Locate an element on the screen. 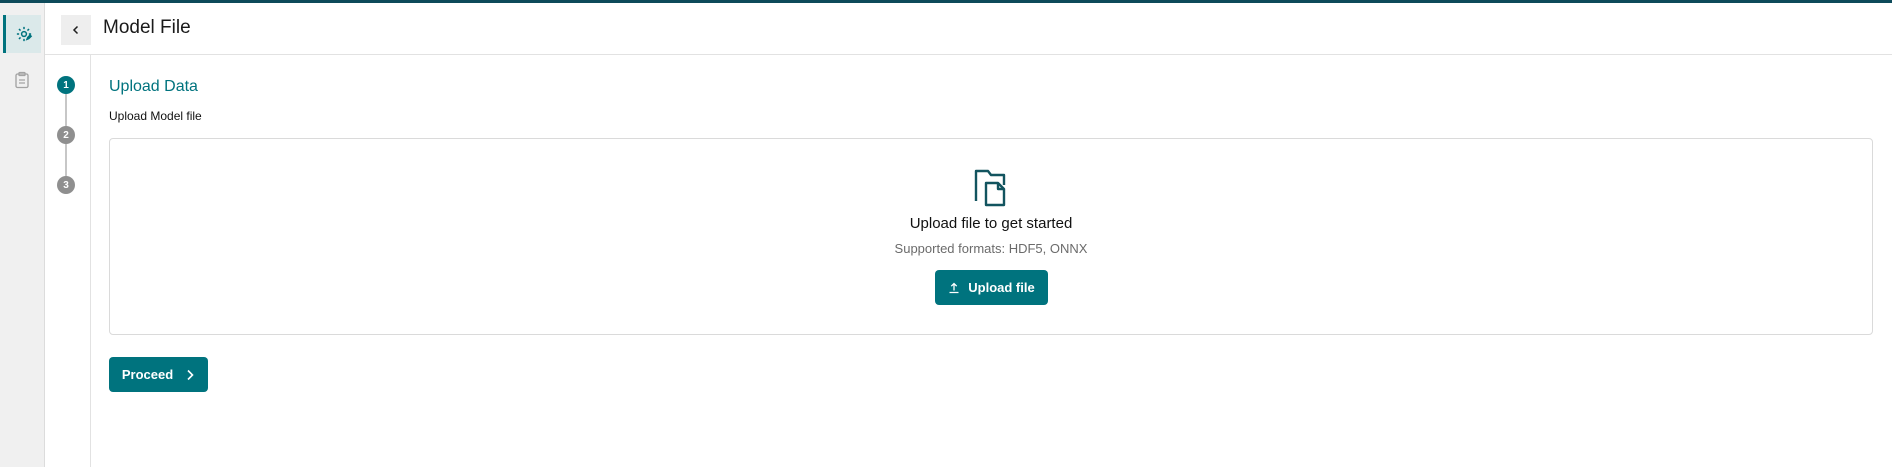  model-gear-icon is located at coordinates (24, 34).